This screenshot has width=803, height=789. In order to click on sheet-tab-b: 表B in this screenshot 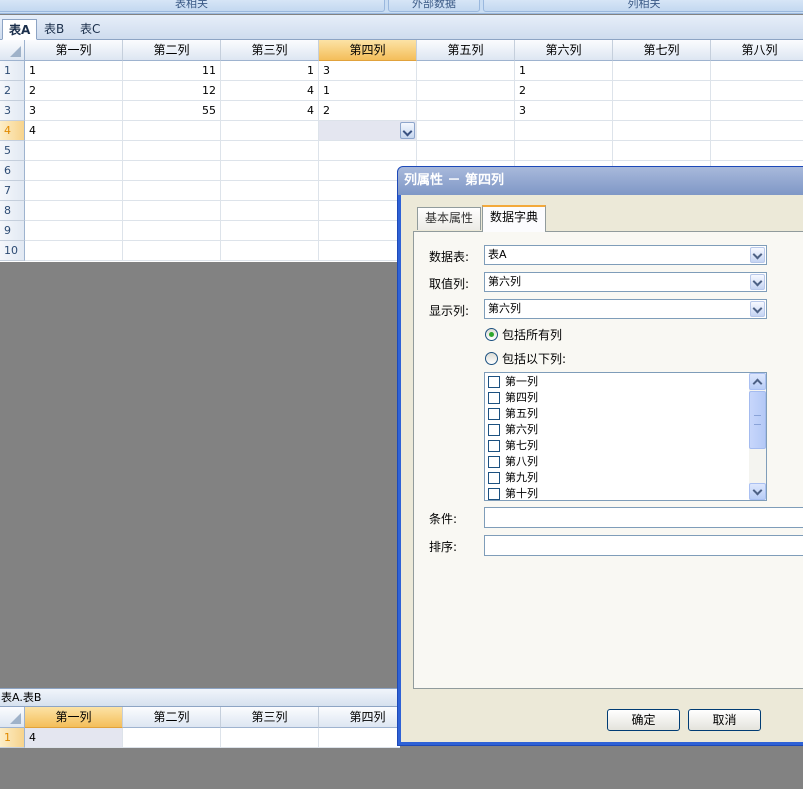, I will do `click(54, 29)`.